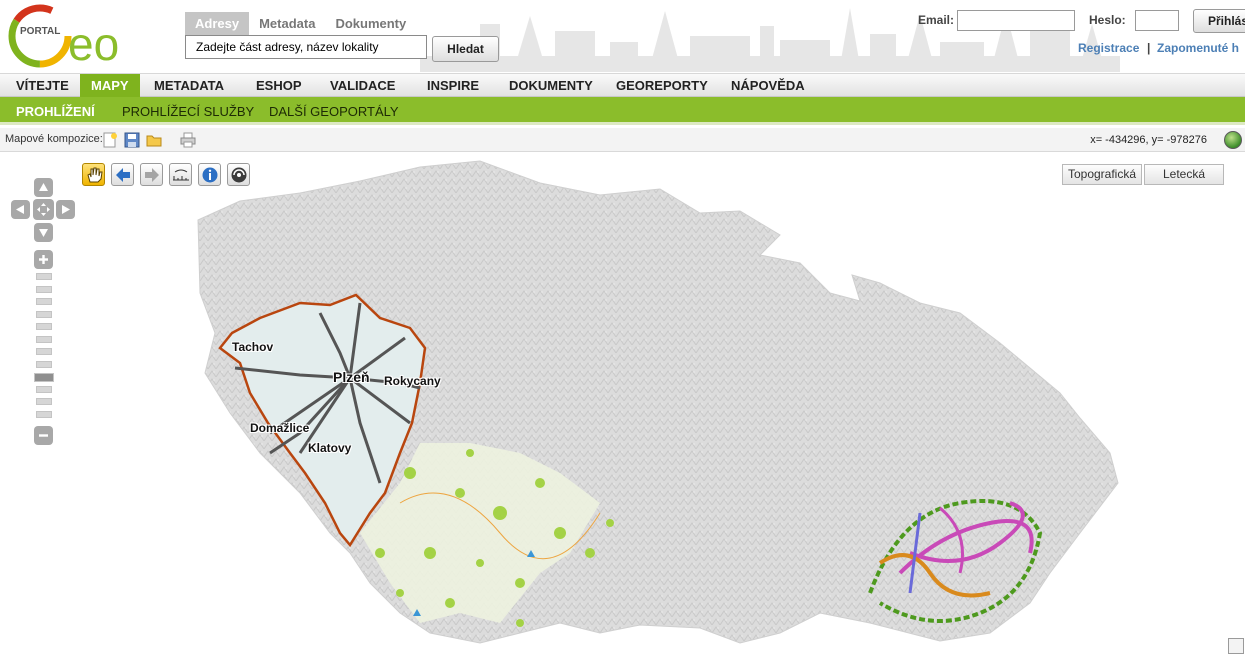 The image size is (1245, 658). I want to click on zoom-out-button, so click(43, 435).